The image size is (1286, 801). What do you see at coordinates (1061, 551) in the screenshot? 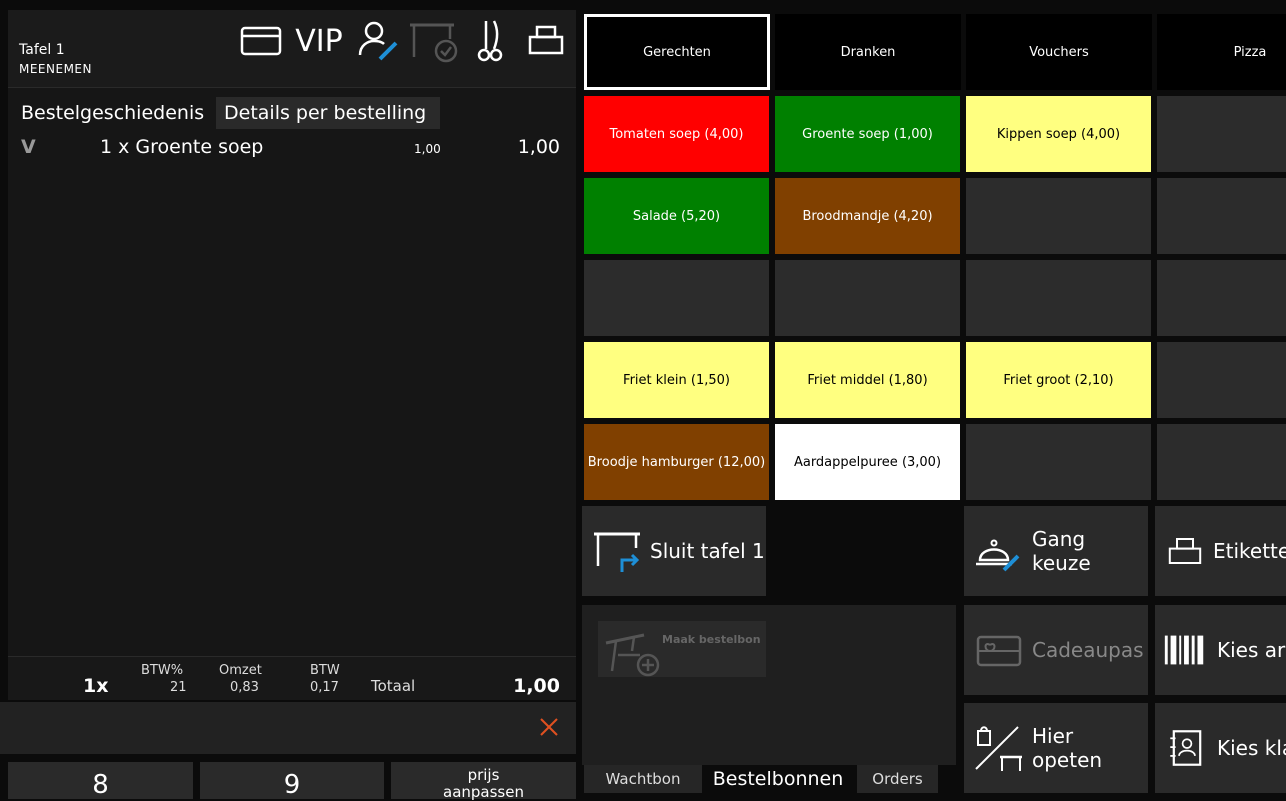
I see `course-choice-label: Gang keuze` at bounding box center [1061, 551].